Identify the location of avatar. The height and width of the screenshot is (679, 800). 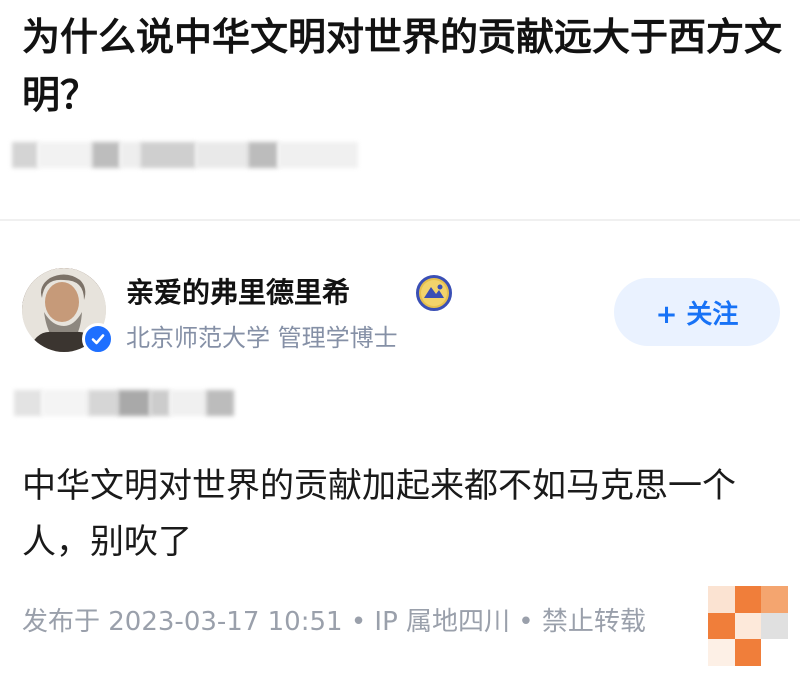
(68, 311).